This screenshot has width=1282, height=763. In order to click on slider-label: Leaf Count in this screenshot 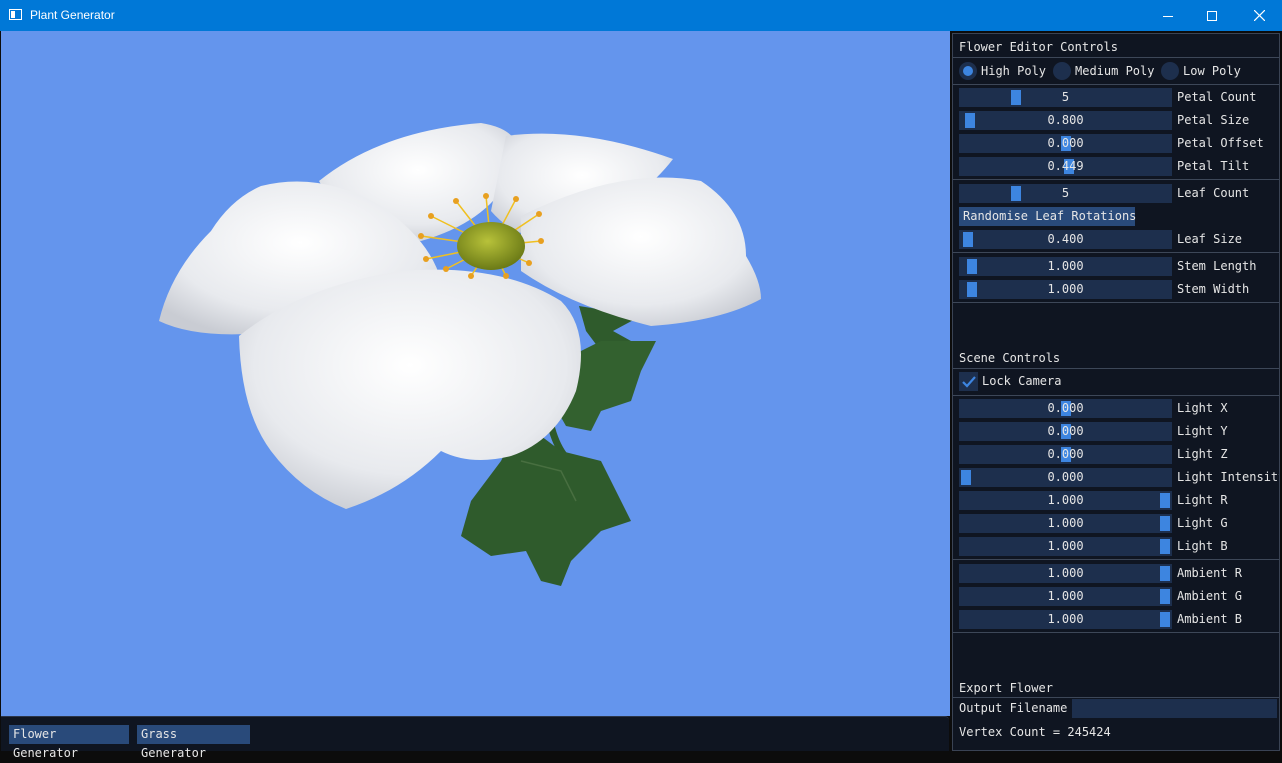, I will do `click(1213, 193)`.